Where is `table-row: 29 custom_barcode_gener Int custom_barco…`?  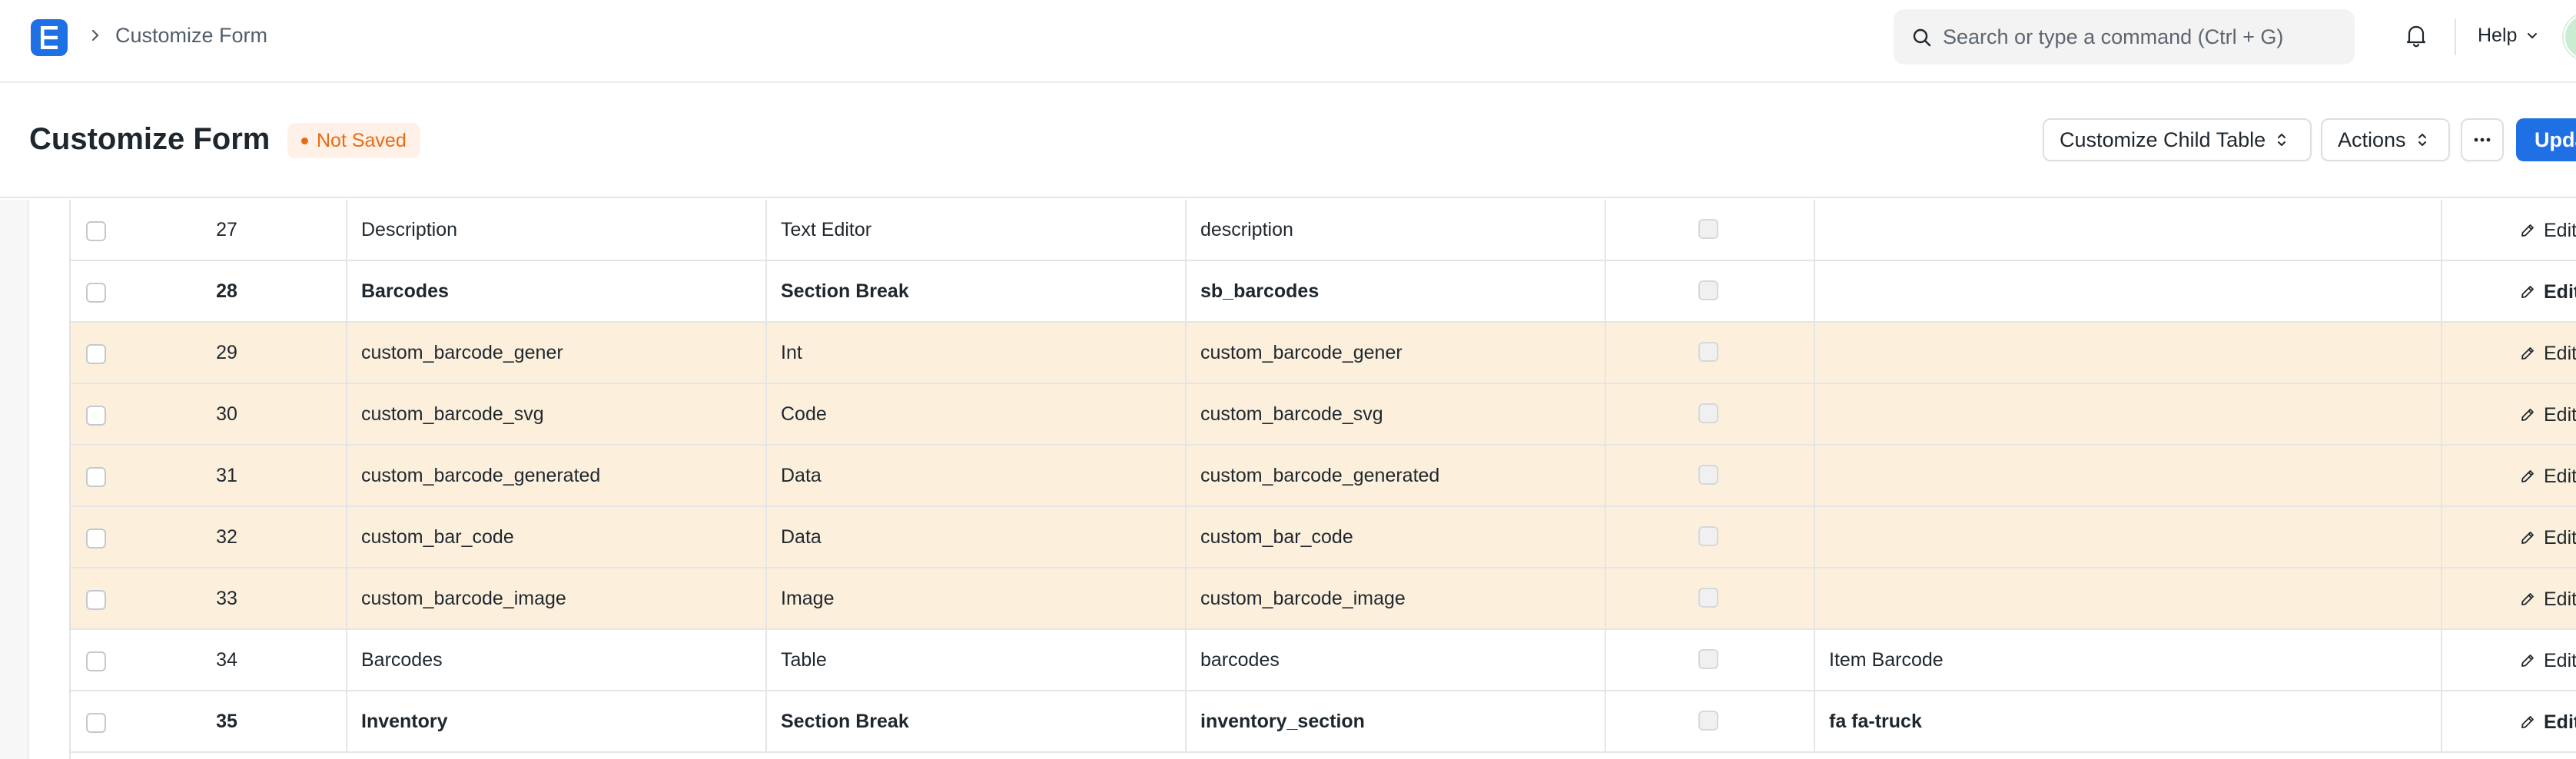
table-row: 29 custom_barcode_gener Int custom_barco… is located at coordinates (1323, 353).